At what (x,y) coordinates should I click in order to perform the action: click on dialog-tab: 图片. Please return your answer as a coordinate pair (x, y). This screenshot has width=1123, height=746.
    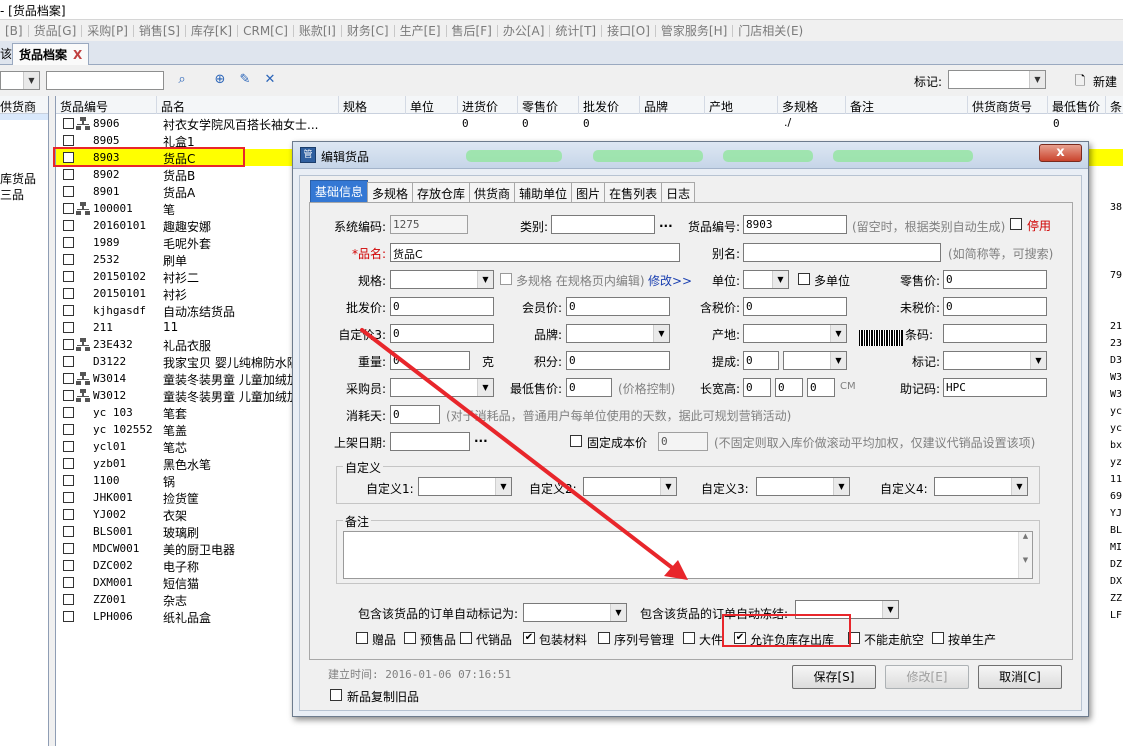
    Looking at the image, I should click on (588, 192).